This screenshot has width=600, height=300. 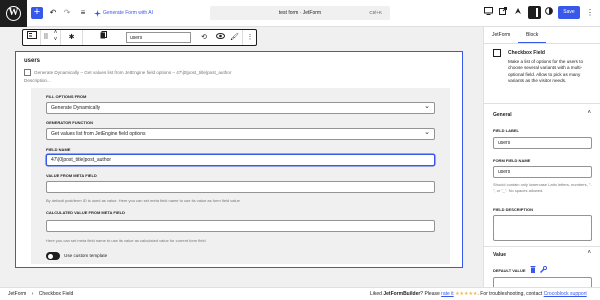 I want to click on field-name-toolbar-input: users, so click(x=158, y=37).